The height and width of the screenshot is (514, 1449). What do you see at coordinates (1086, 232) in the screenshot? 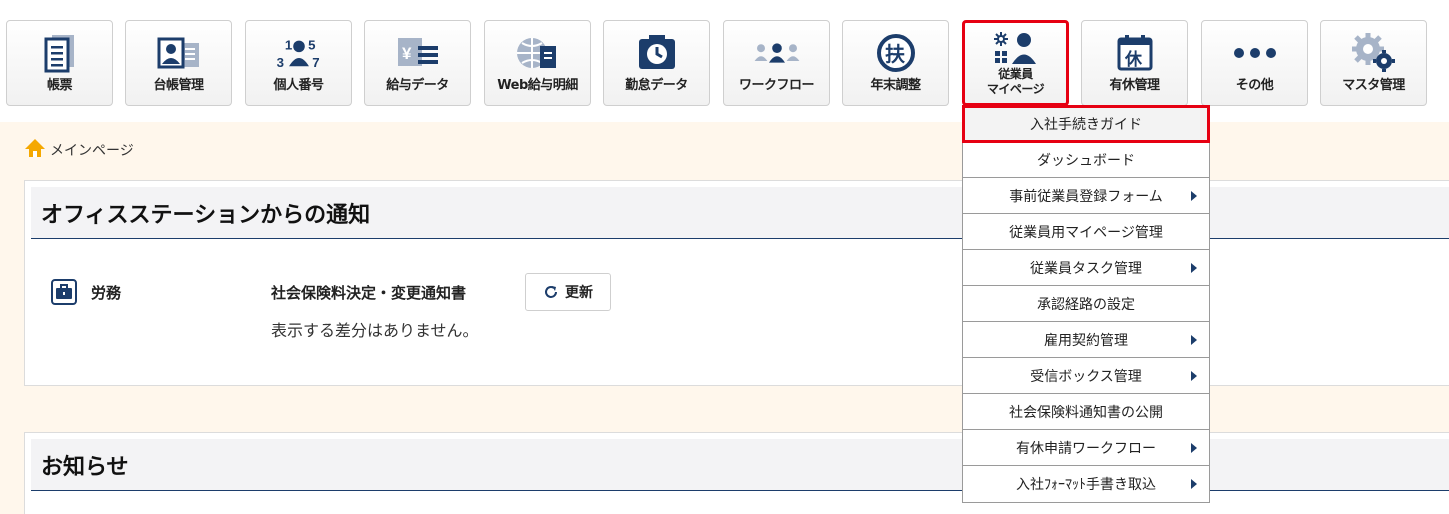
I see `dropdown-item-mypage-management: 従業員用マイページ管理` at bounding box center [1086, 232].